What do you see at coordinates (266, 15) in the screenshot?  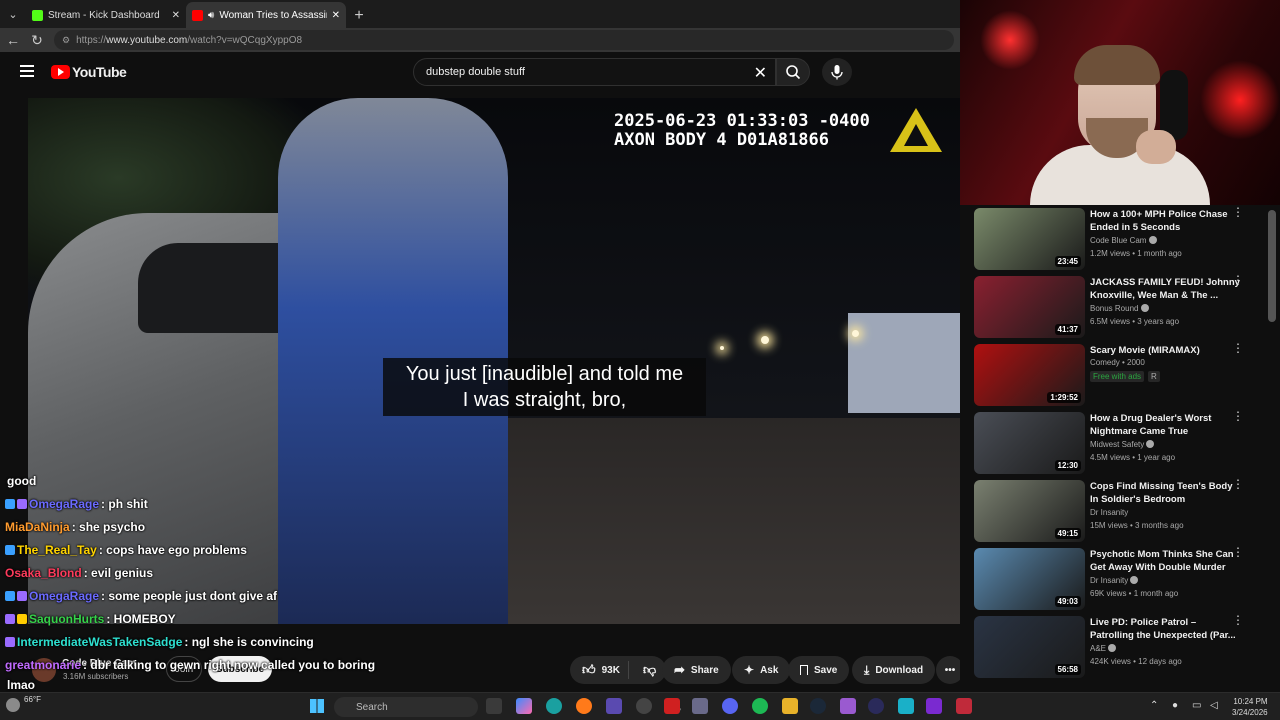 I see `tab-youtube-video: 🔊︎ Woman Tries to Assassinate C ✕` at bounding box center [266, 15].